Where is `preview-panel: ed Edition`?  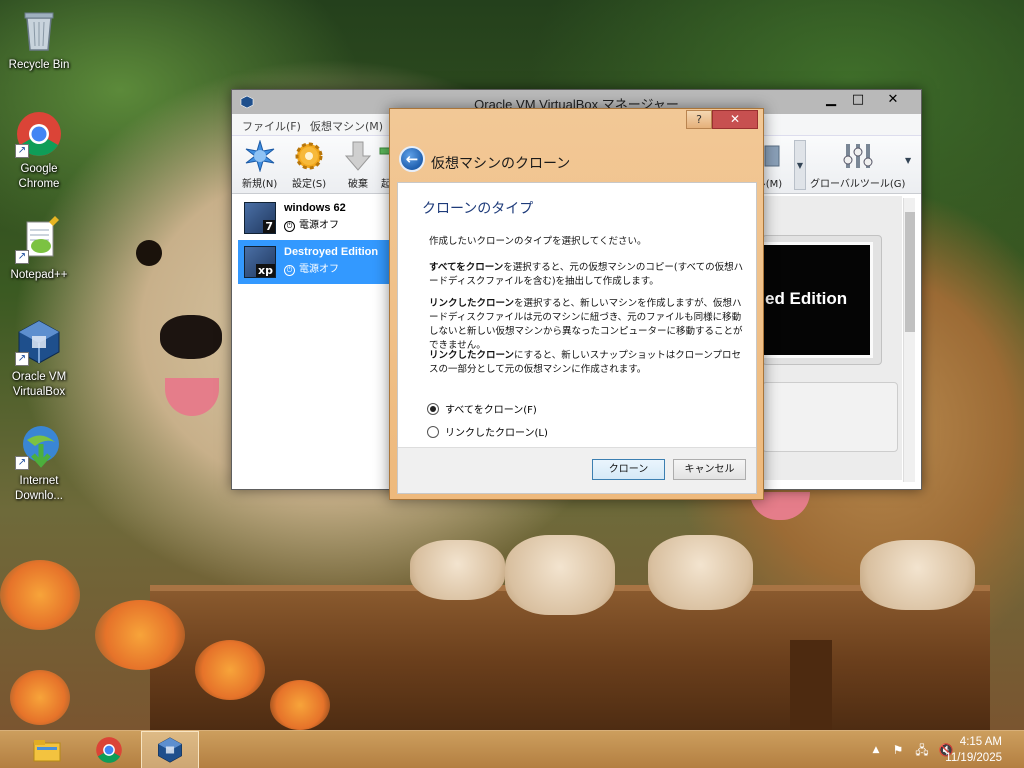
preview-panel: ed Edition is located at coordinates (822, 300).